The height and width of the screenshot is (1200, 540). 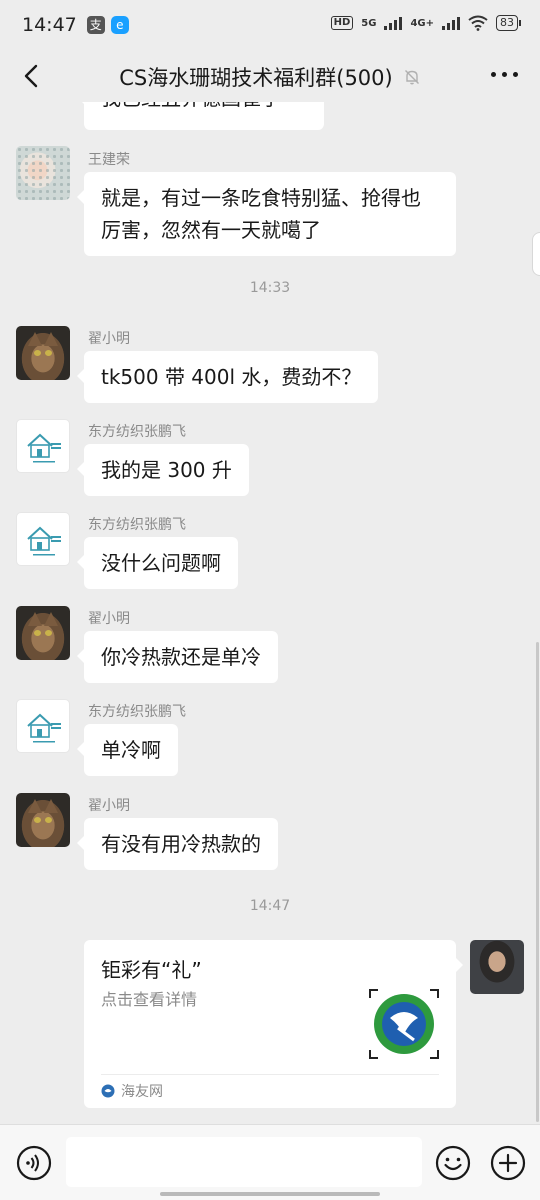 I want to click on side-drawer-handle, so click(x=536, y=254).